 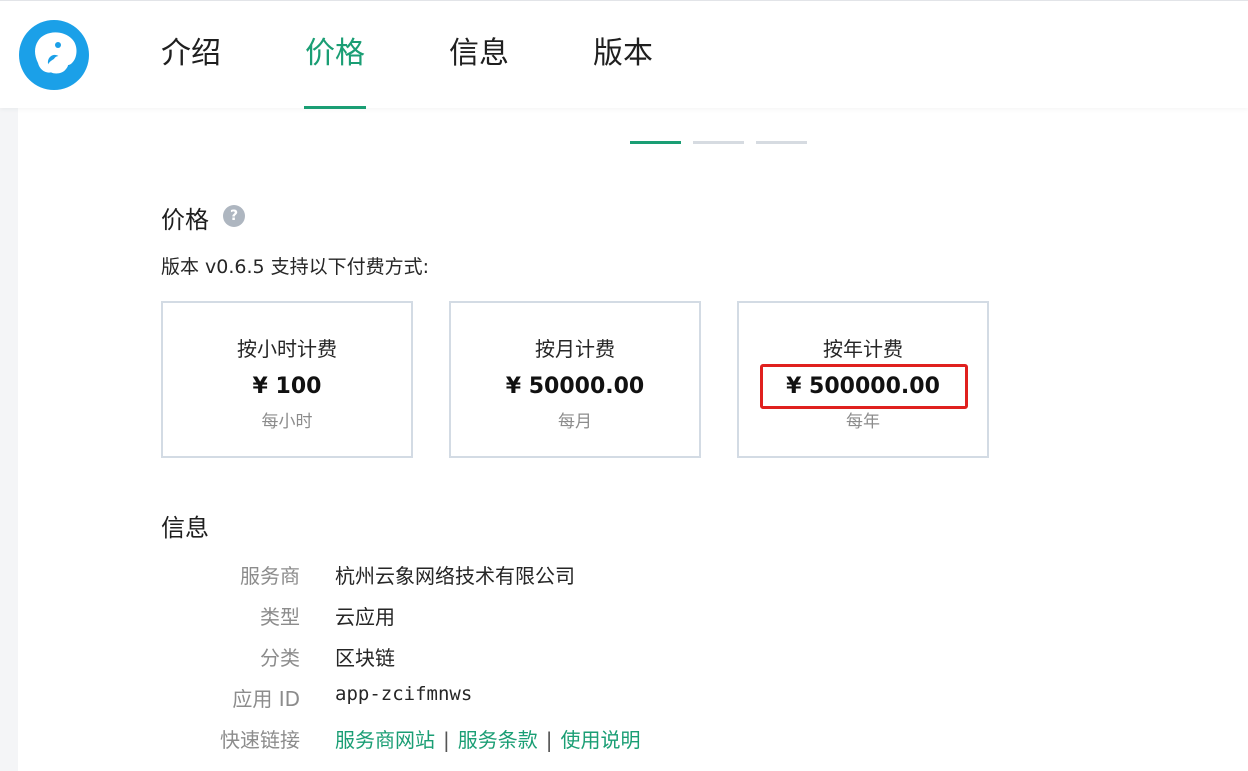 I want to click on quick-links: 服务商网站 | 服务条款 | 使用说明, so click(x=488, y=738).